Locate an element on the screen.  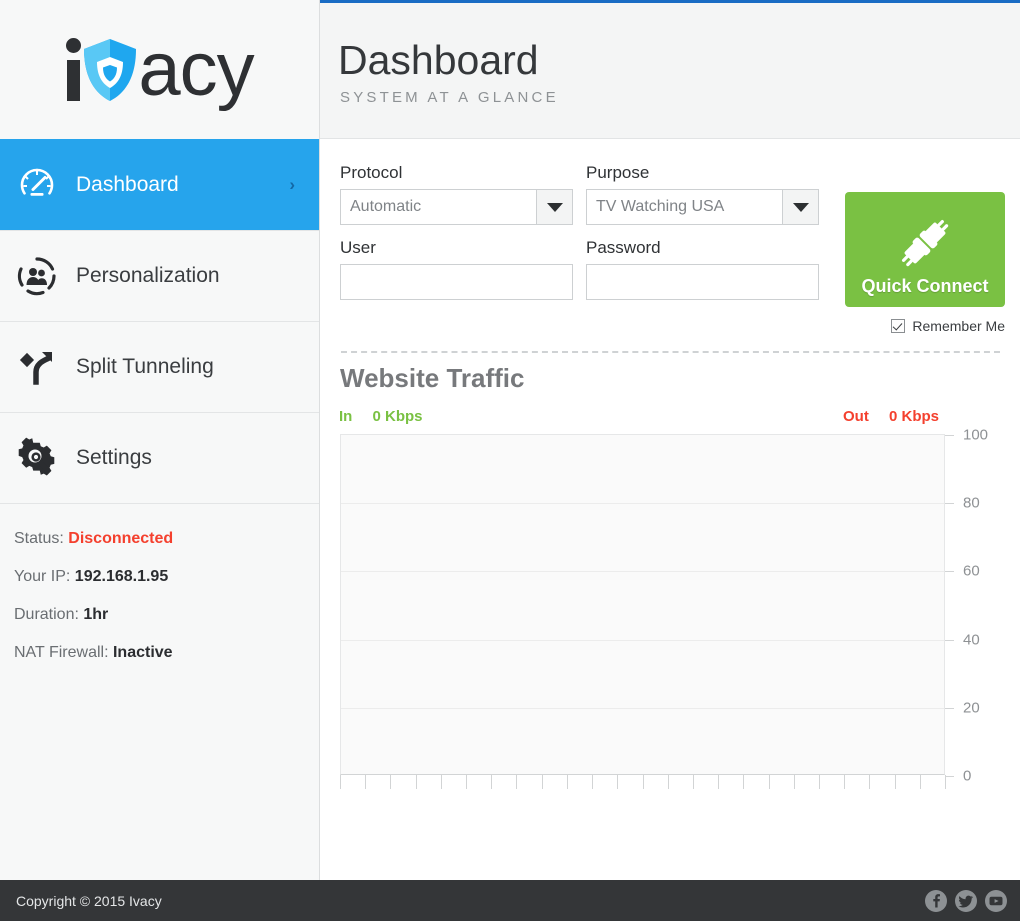
chart-legend: In 0 Kbps Out 0 Kbps is located at coordinates (670, 418).